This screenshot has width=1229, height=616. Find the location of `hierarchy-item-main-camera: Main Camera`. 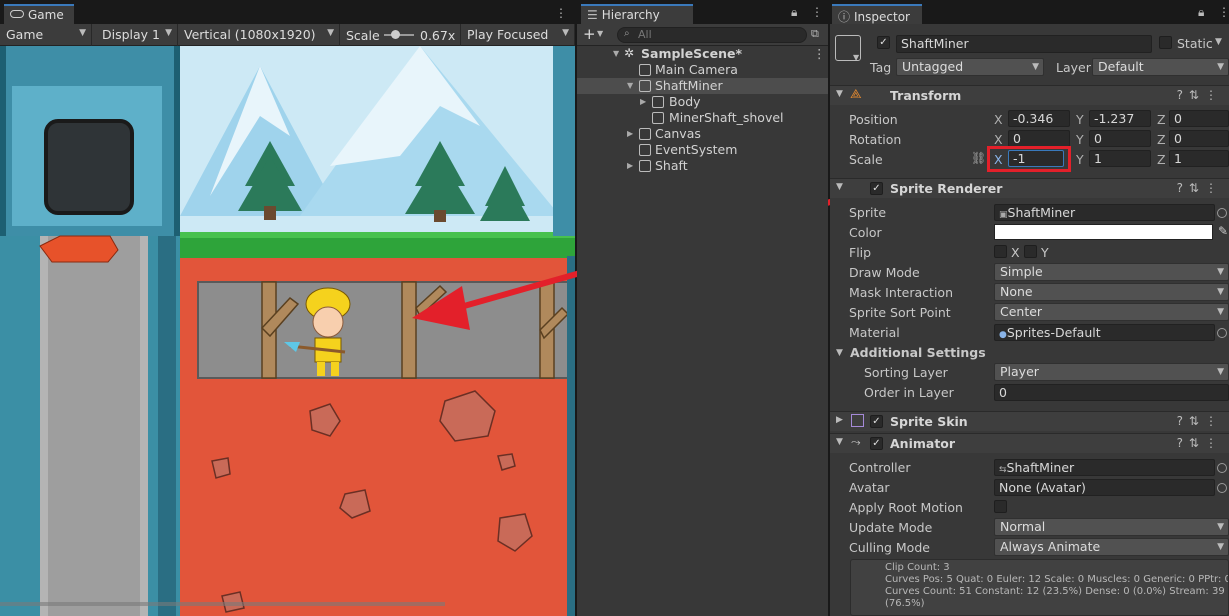

hierarchy-item-main-camera: Main Camera is located at coordinates (702, 70).